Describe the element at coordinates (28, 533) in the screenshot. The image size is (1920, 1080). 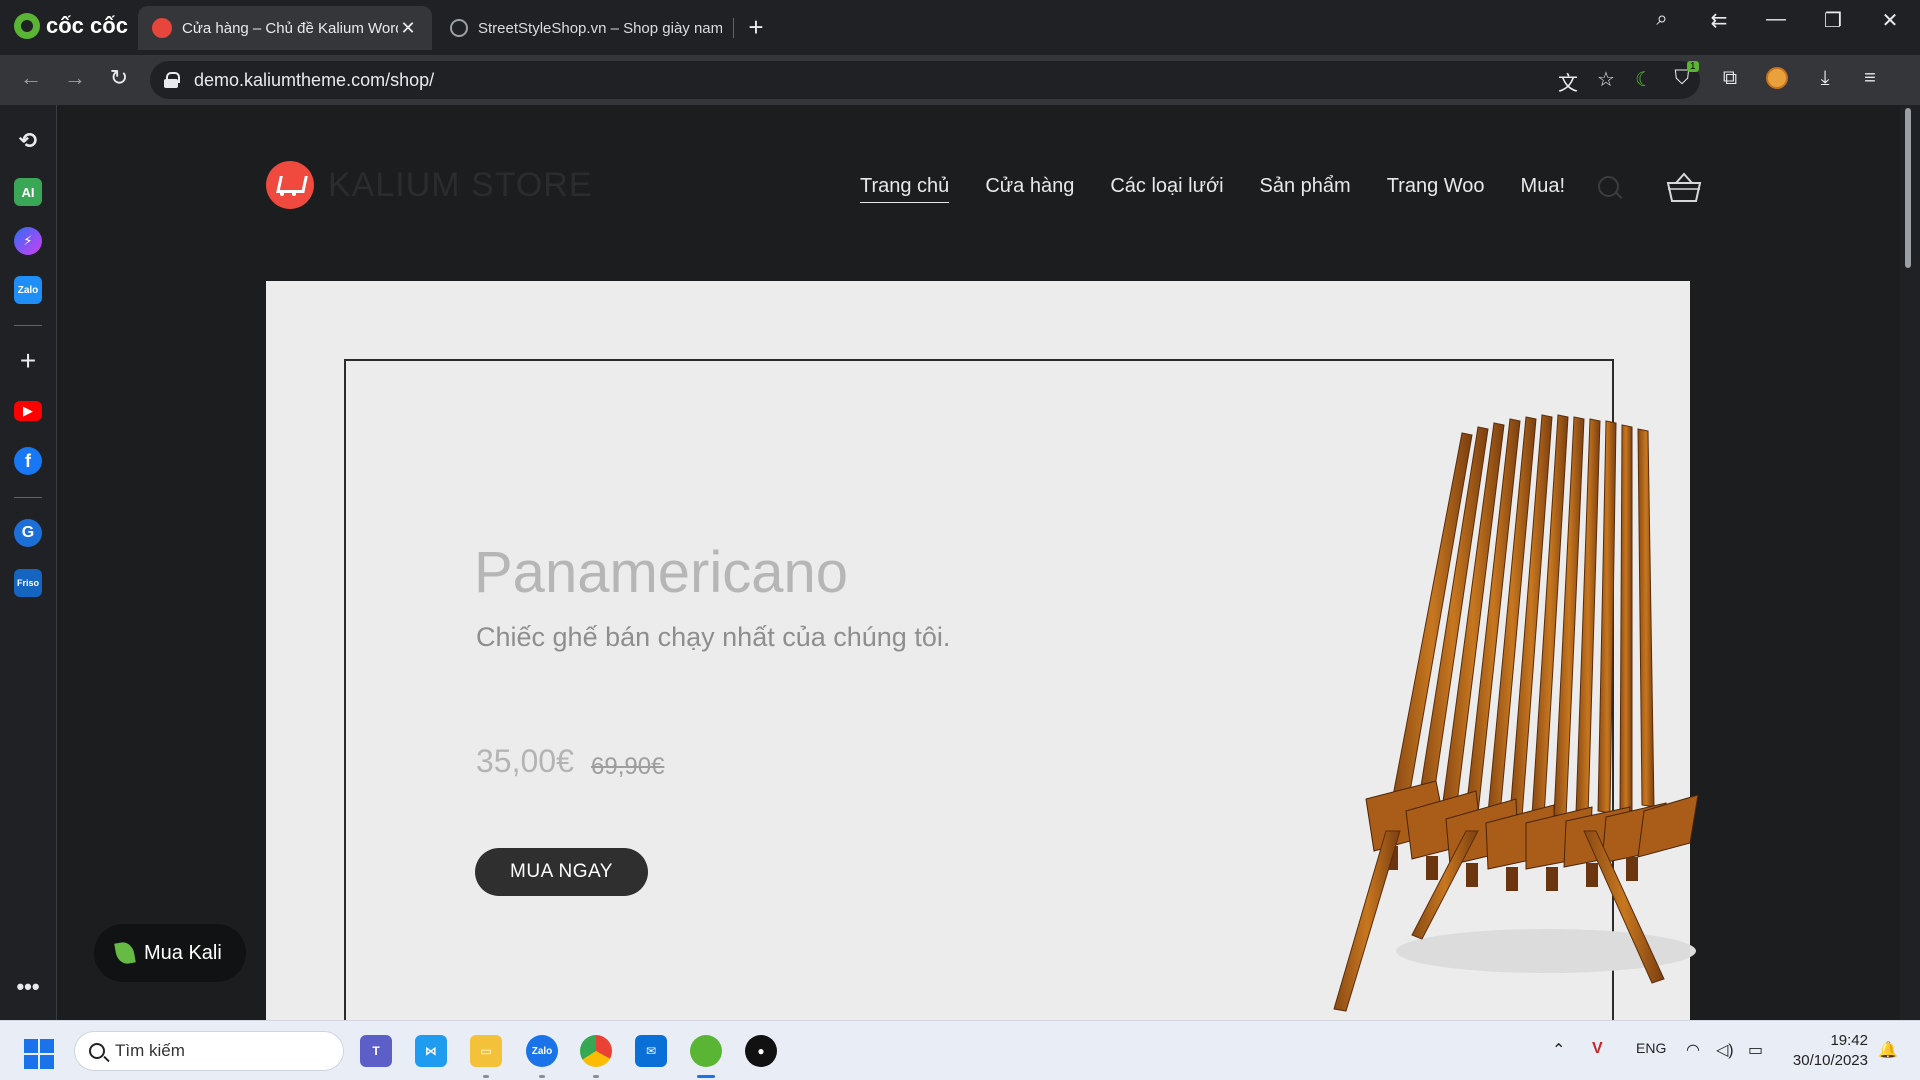
I see `grammarly-icon: G` at that location.